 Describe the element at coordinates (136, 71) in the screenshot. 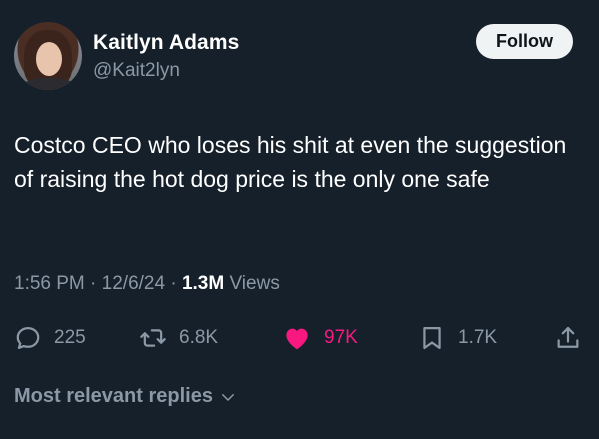

I see `author-handle: @Kait2lyn` at that location.